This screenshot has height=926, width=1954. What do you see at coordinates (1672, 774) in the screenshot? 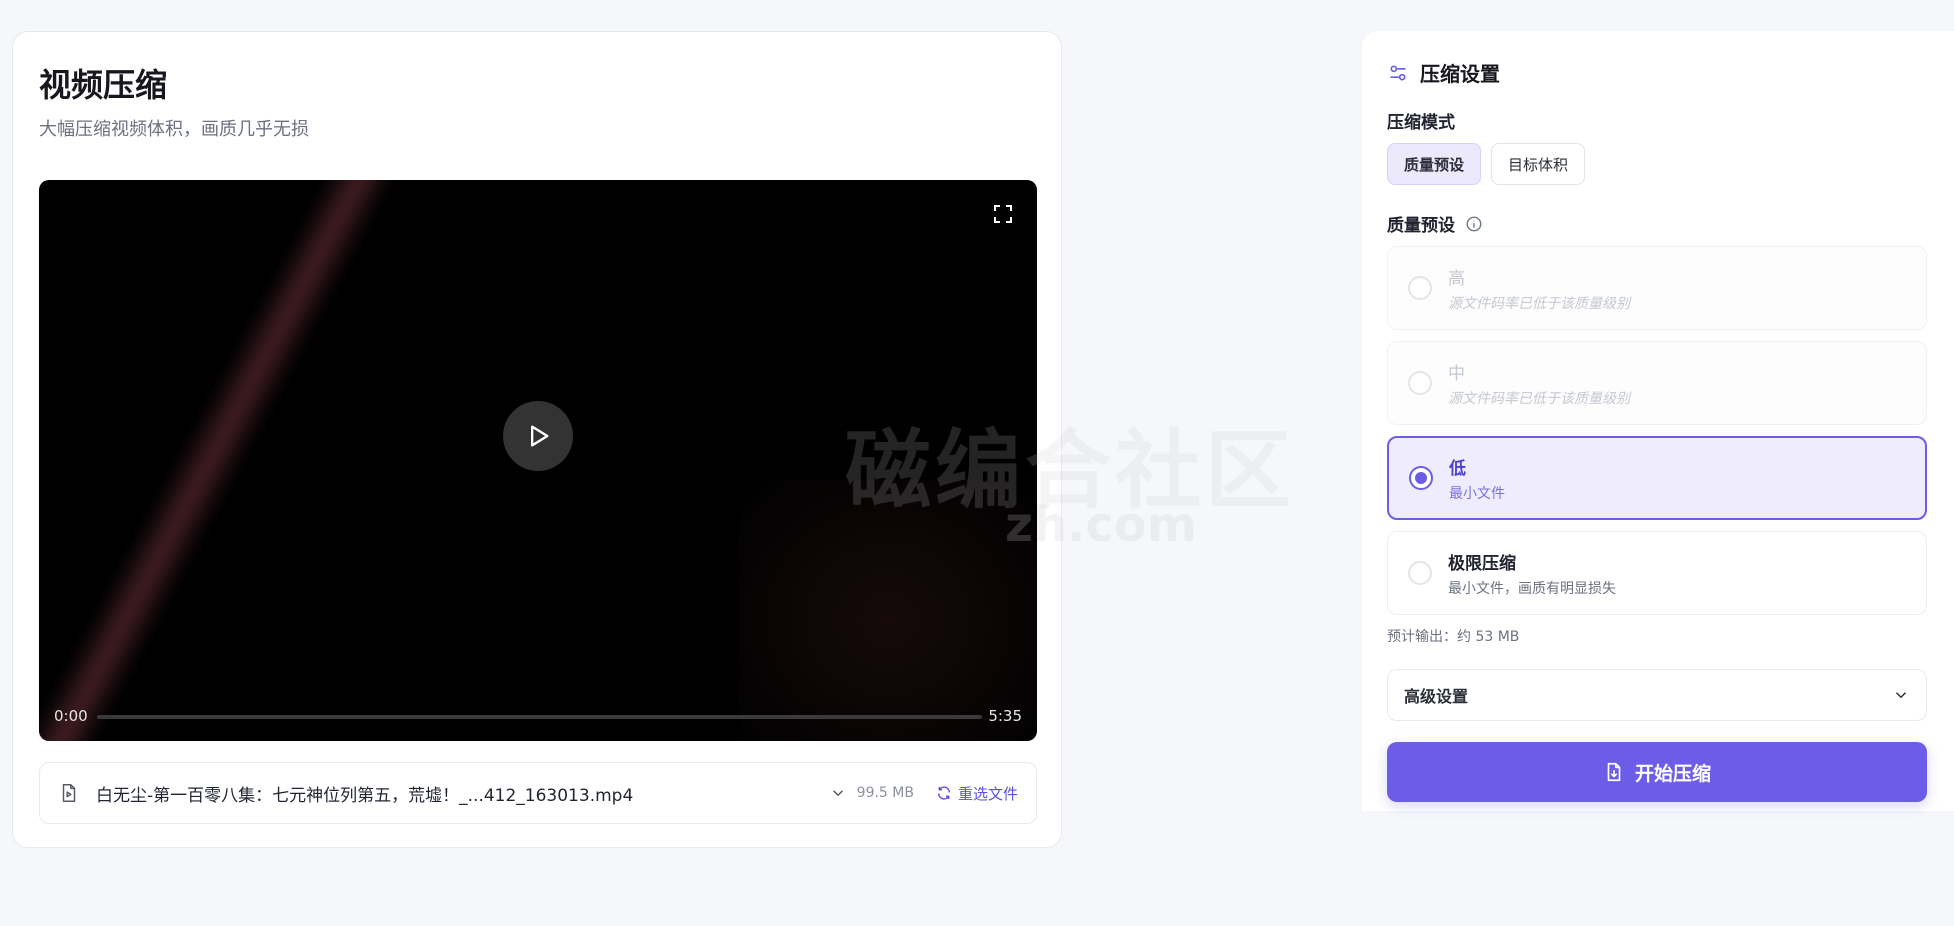
I see `start-compress-label: 开始压缩` at bounding box center [1672, 774].